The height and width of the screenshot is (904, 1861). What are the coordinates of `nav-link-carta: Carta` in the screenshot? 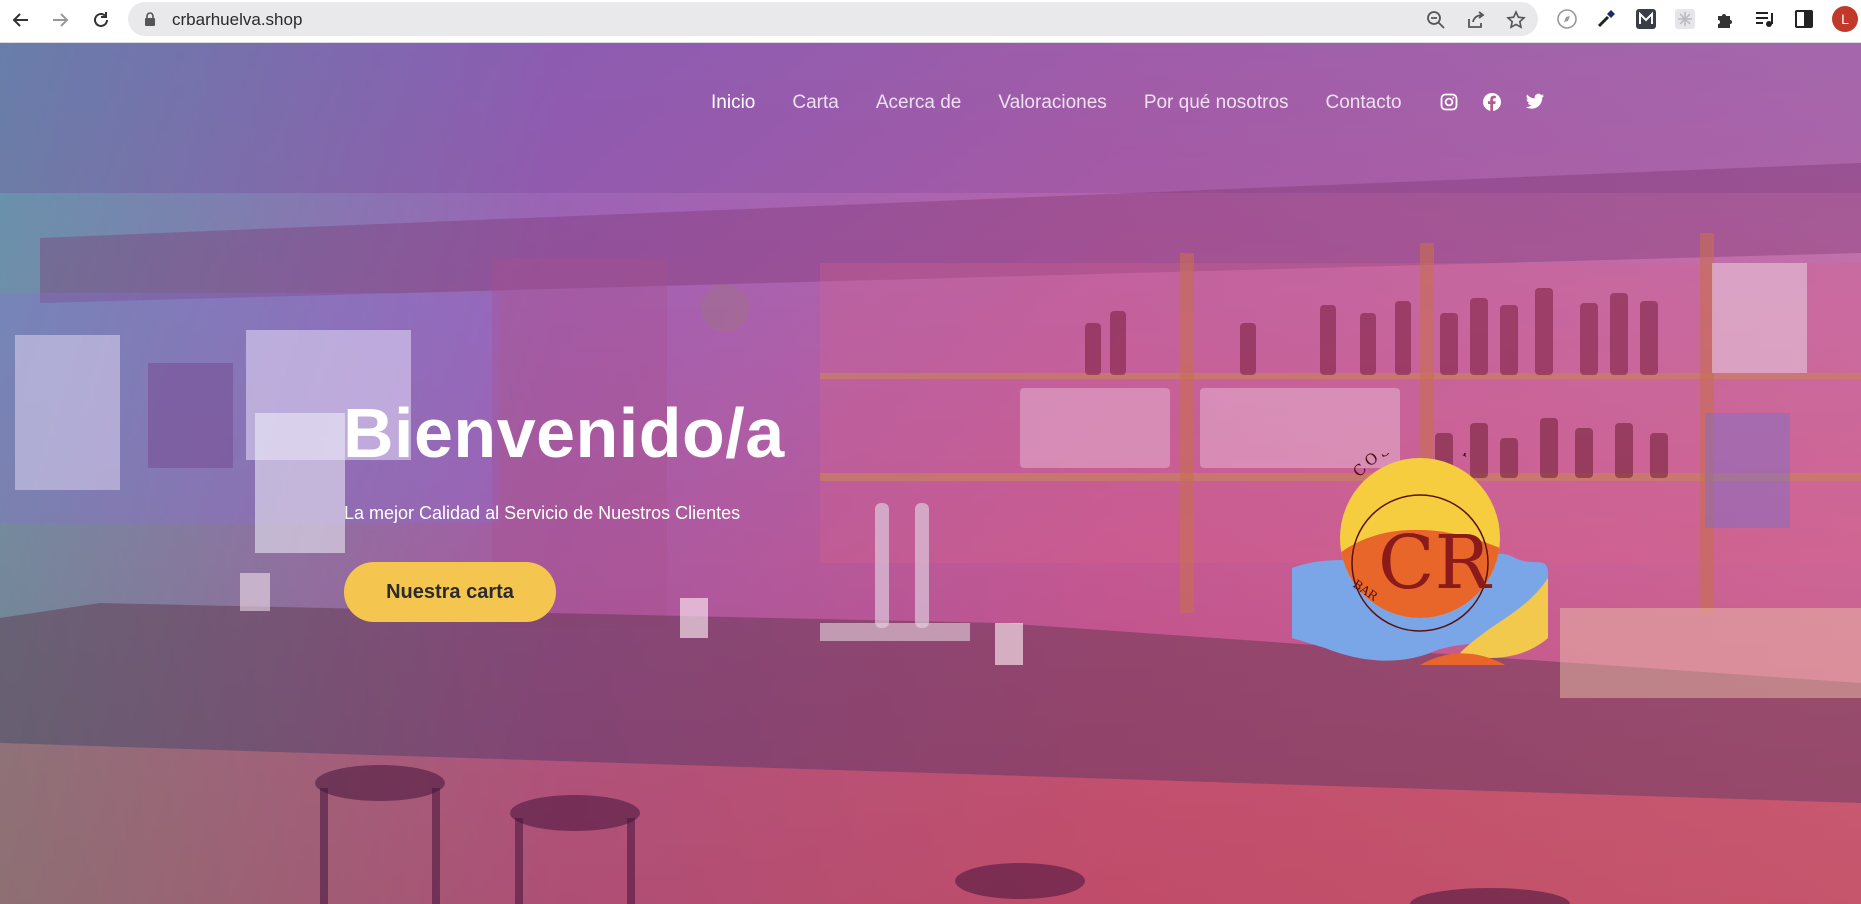 It's located at (815, 103).